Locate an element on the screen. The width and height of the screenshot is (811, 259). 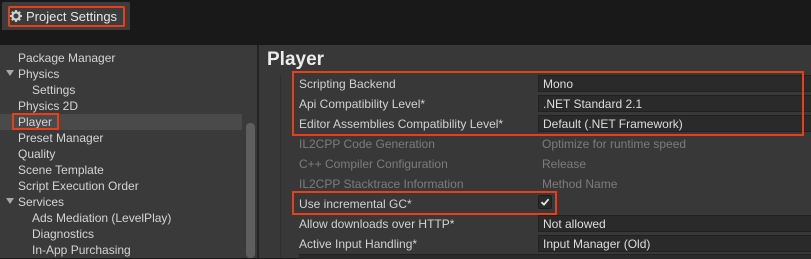
sidebar-item-label: Physics 2D is located at coordinates (48, 106).